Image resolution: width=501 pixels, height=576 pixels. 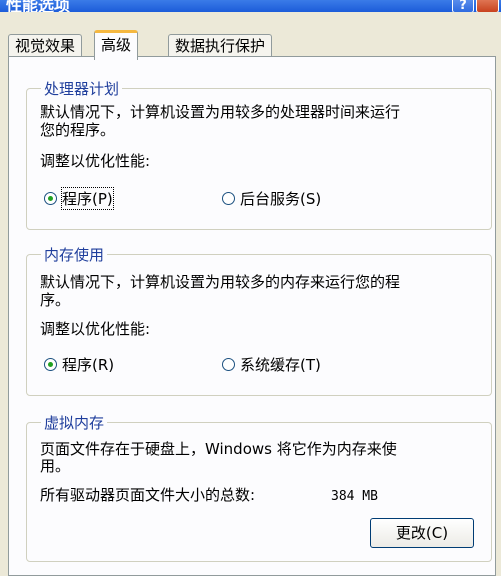 What do you see at coordinates (74, 422) in the screenshot?
I see `virtual-memory-group-title: 虚拟内存` at bounding box center [74, 422].